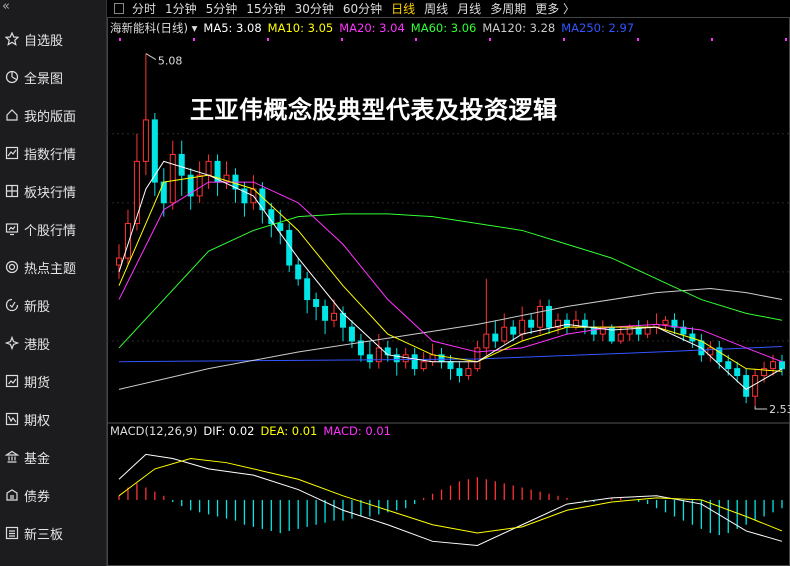 This screenshot has height=566, width=790. What do you see at coordinates (6, 7) in the screenshot?
I see `collapse-sidebar-icon: «` at bounding box center [6, 7].